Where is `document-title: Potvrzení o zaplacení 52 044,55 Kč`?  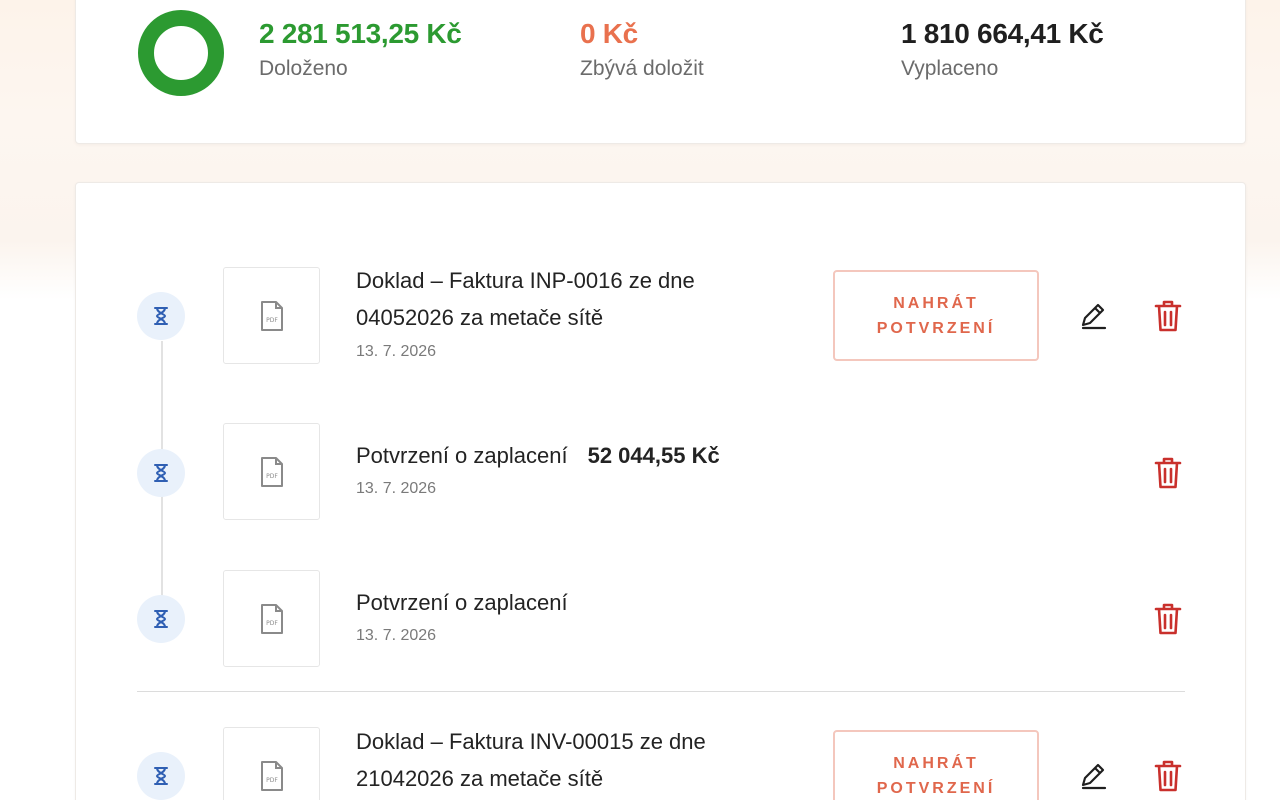
document-title: Potvrzení o zaplacení 52 044,55 Kč is located at coordinates (538, 455).